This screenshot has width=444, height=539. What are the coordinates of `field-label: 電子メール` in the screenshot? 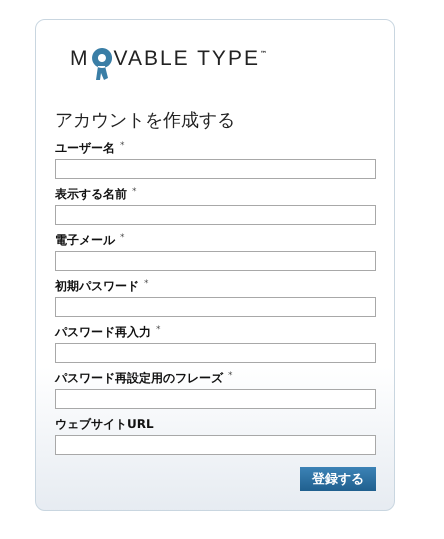 It's located at (85, 240).